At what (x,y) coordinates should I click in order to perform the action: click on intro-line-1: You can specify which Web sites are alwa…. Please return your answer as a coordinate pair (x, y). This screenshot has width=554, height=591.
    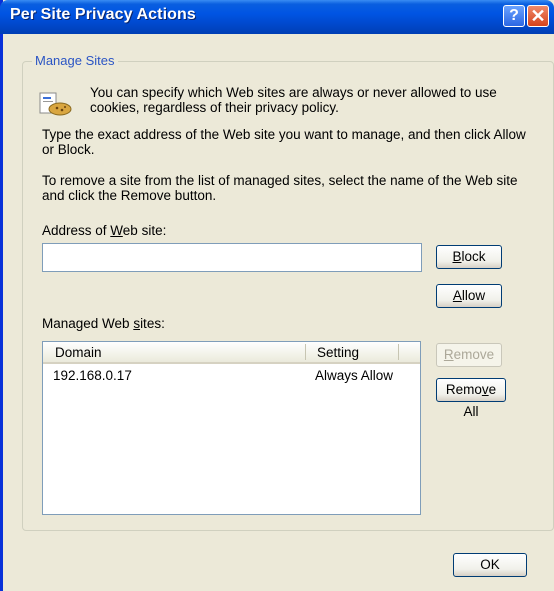
    Looking at the image, I should click on (293, 92).